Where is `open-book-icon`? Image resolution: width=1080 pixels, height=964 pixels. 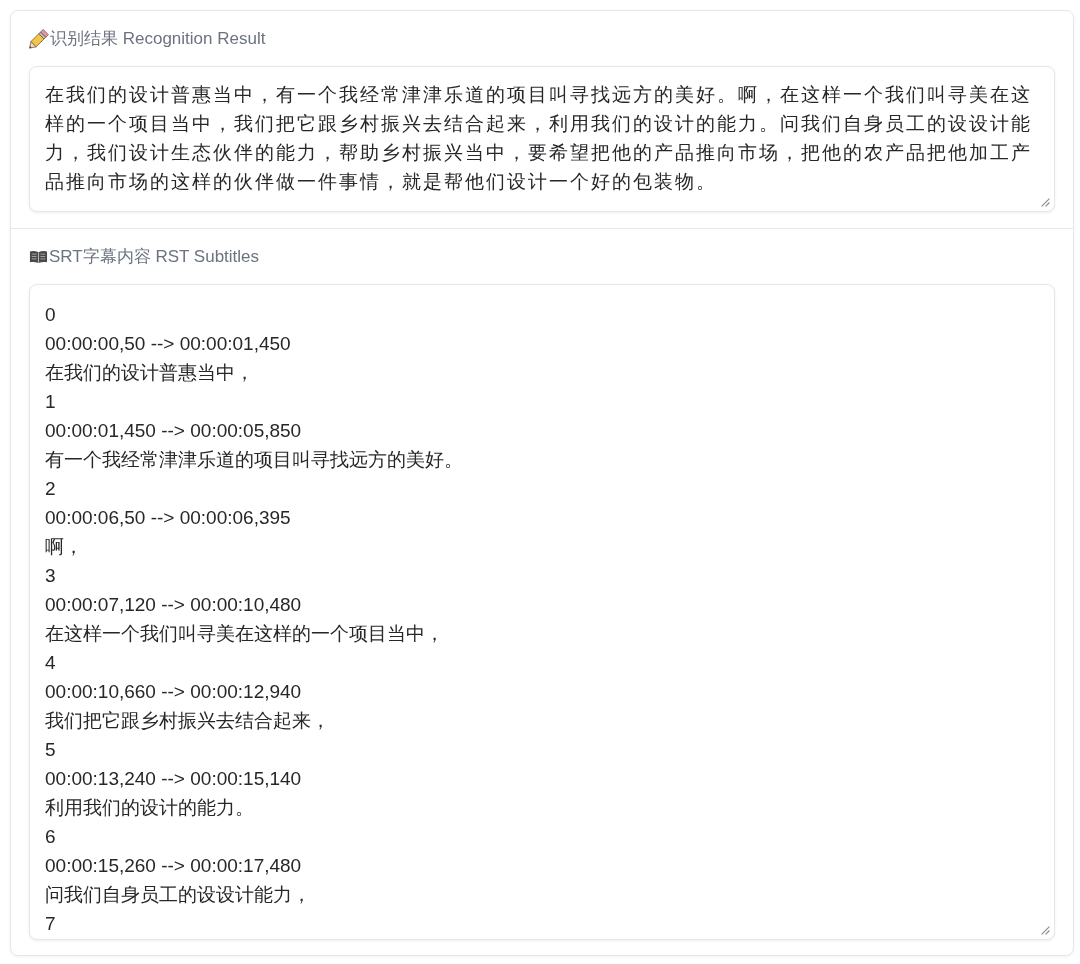
open-book-icon is located at coordinates (38, 257).